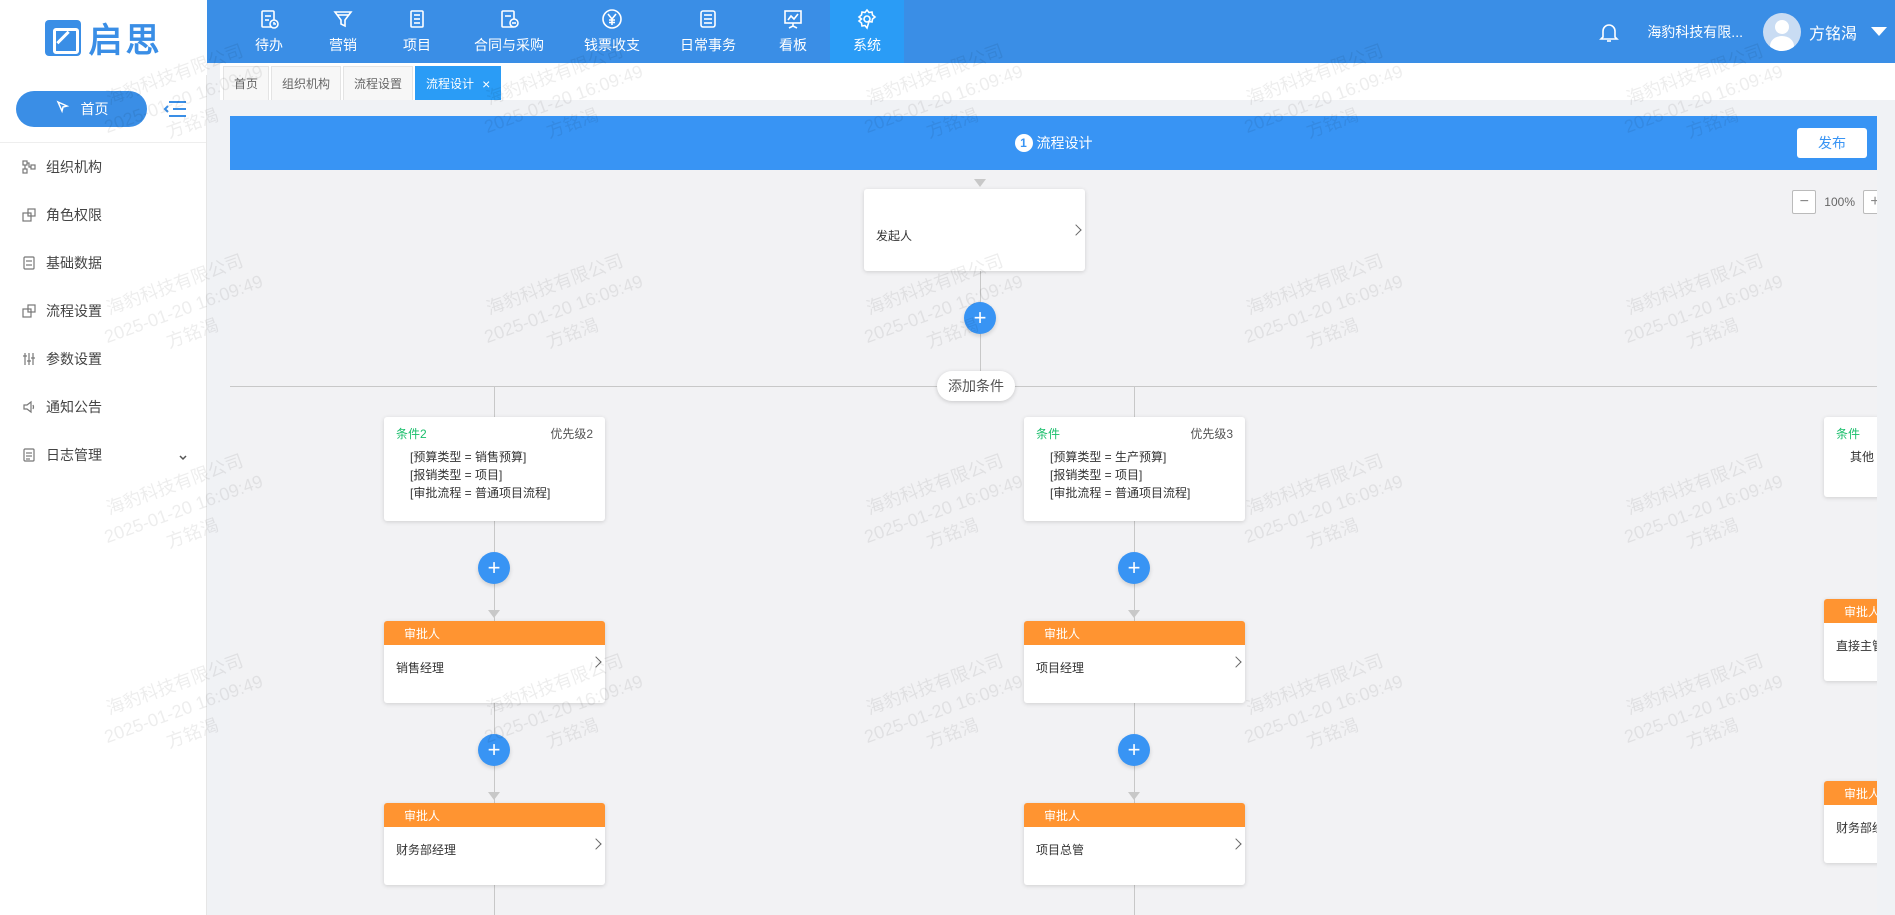 Image resolution: width=1895 pixels, height=915 pixels. Describe the element at coordinates (1746, 31) in the screenshot. I see `header-right: 海豹科技有限... 方铭渴` at that location.